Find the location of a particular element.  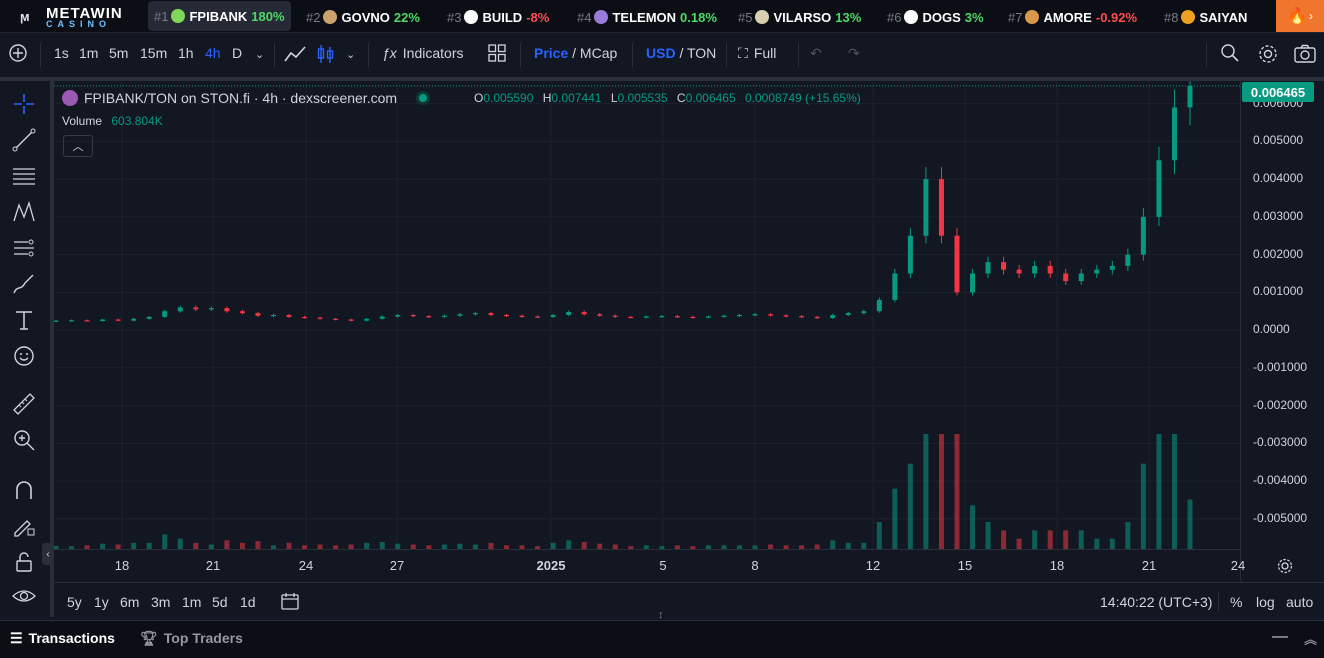

layouts-button is located at coordinates (497, 54).